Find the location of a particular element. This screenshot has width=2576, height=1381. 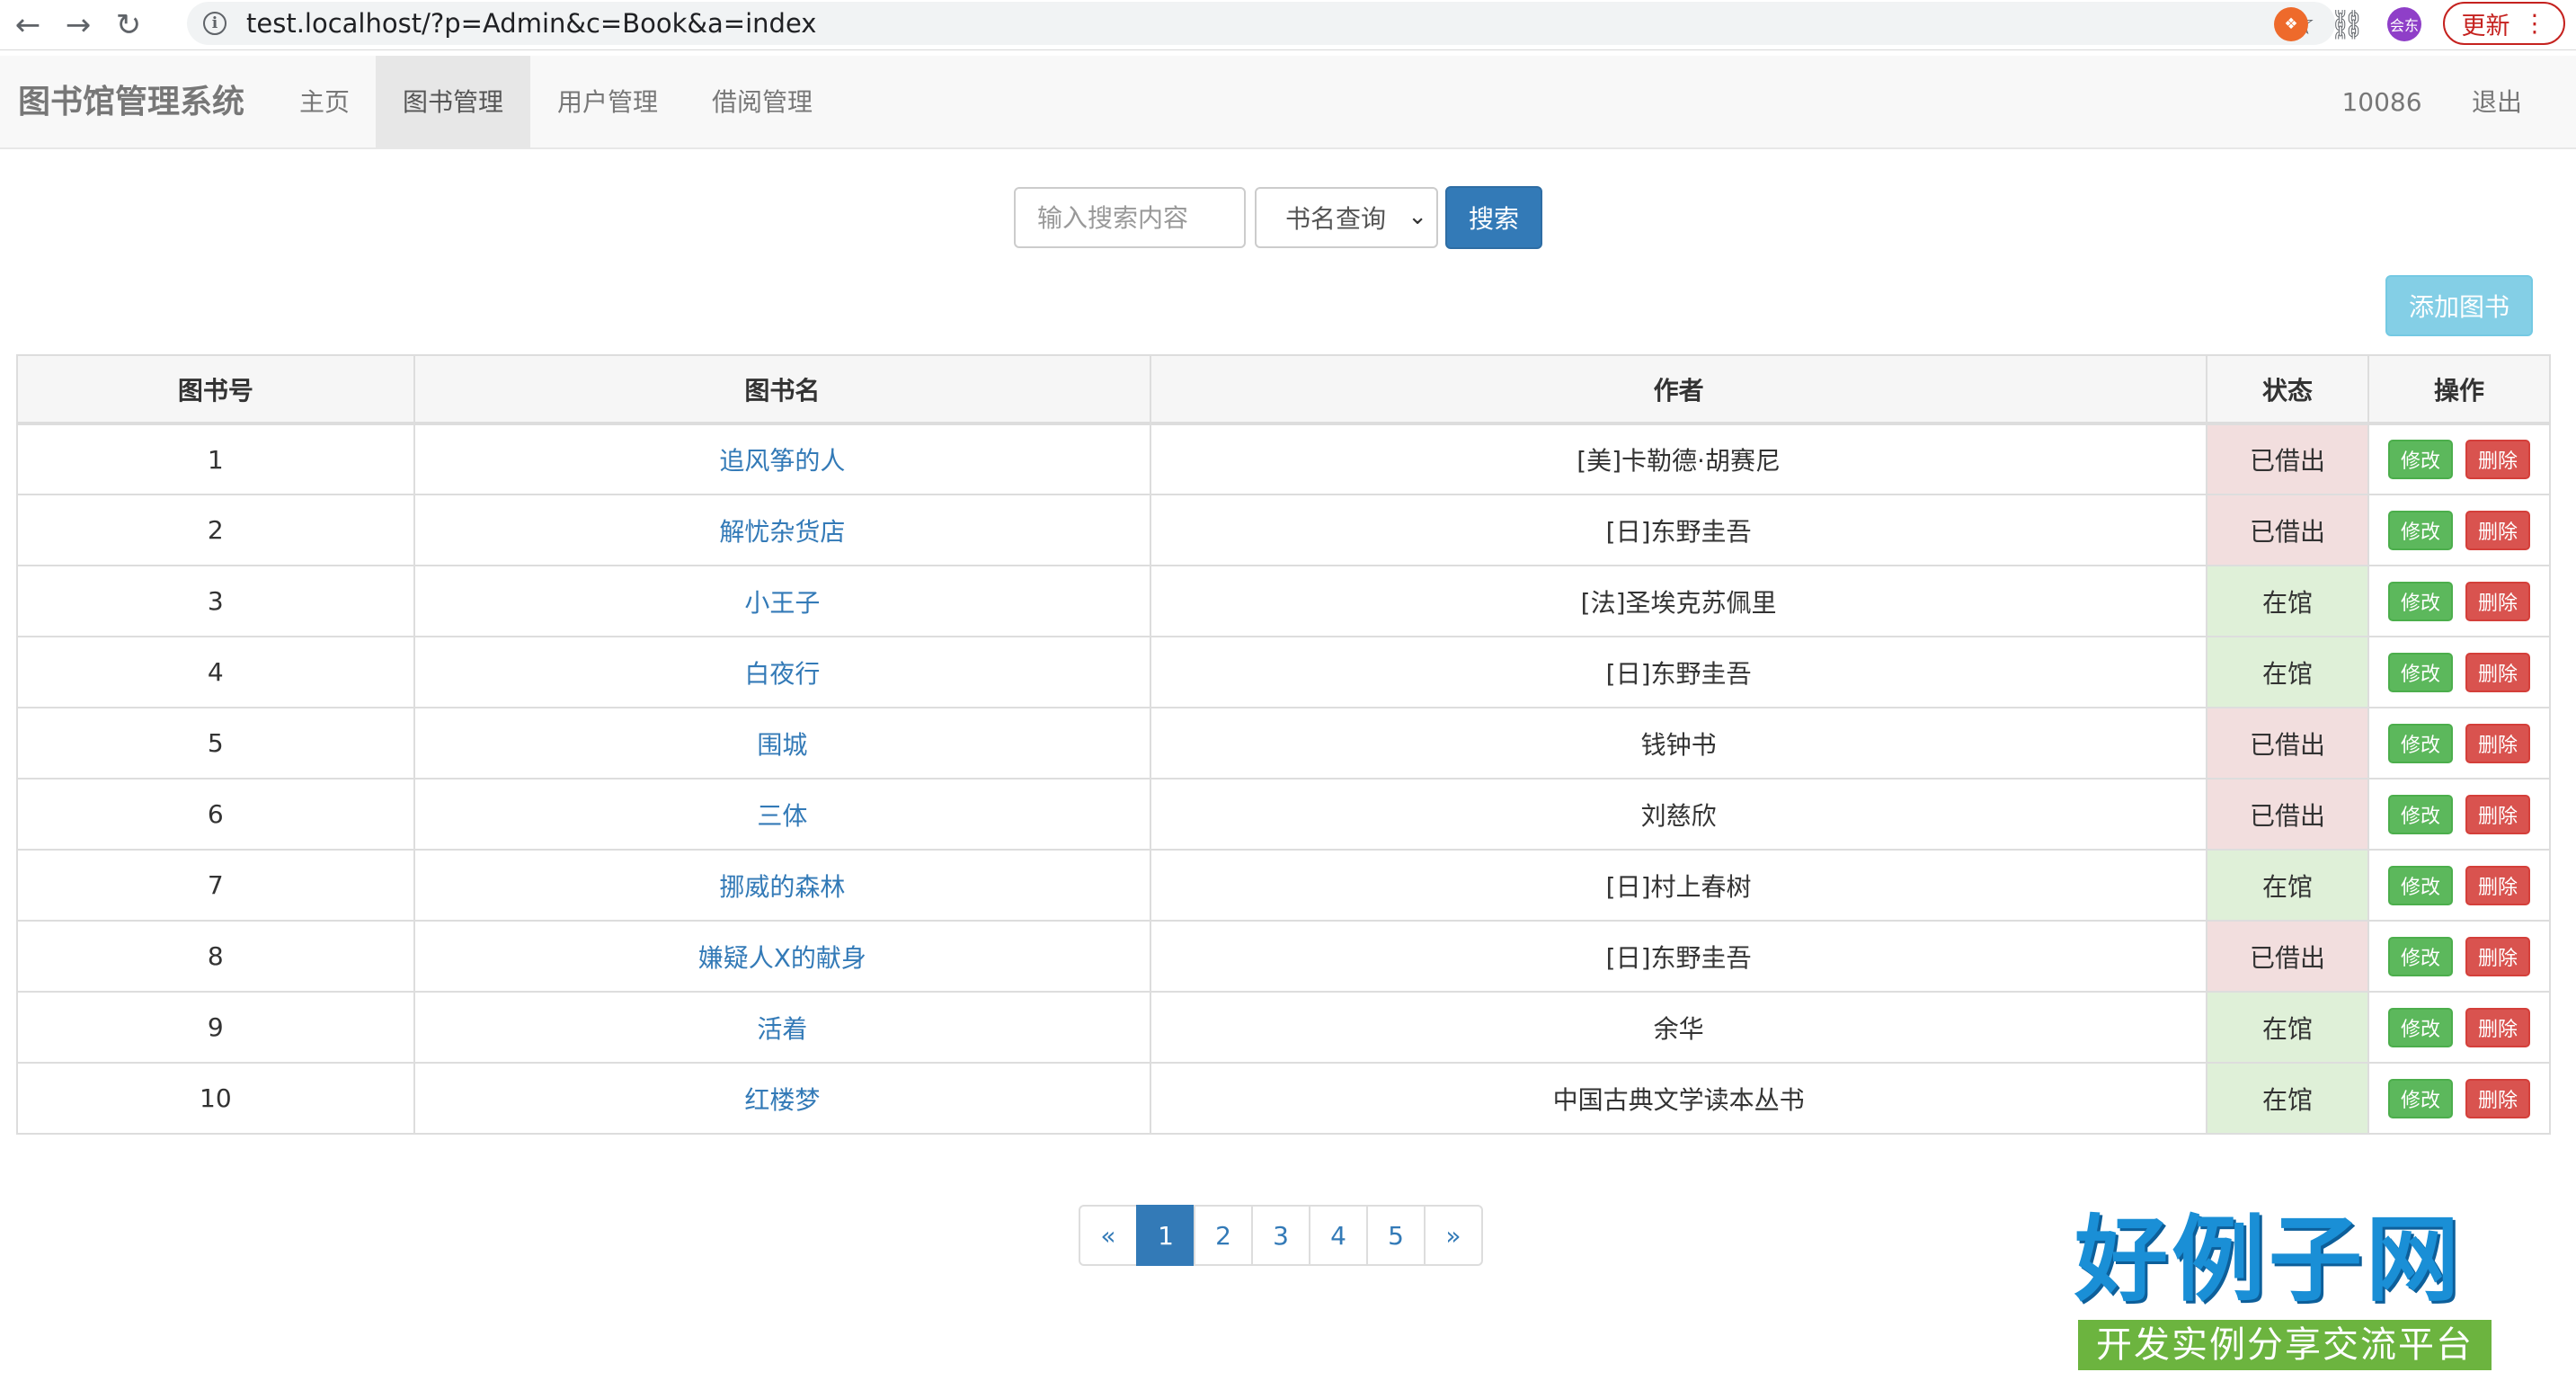

book-name-link: 追风筝的人 is located at coordinates (782, 461).